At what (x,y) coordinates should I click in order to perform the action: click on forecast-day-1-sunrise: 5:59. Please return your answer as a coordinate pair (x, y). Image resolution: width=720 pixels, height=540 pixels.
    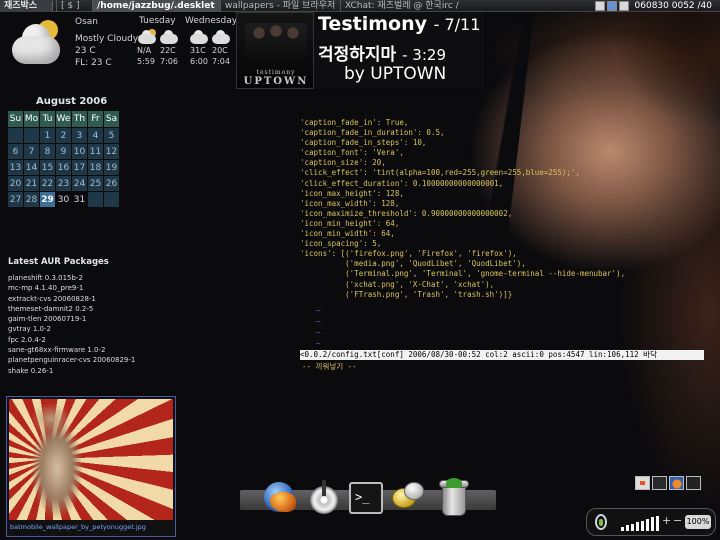
    Looking at the image, I should click on (146, 61).